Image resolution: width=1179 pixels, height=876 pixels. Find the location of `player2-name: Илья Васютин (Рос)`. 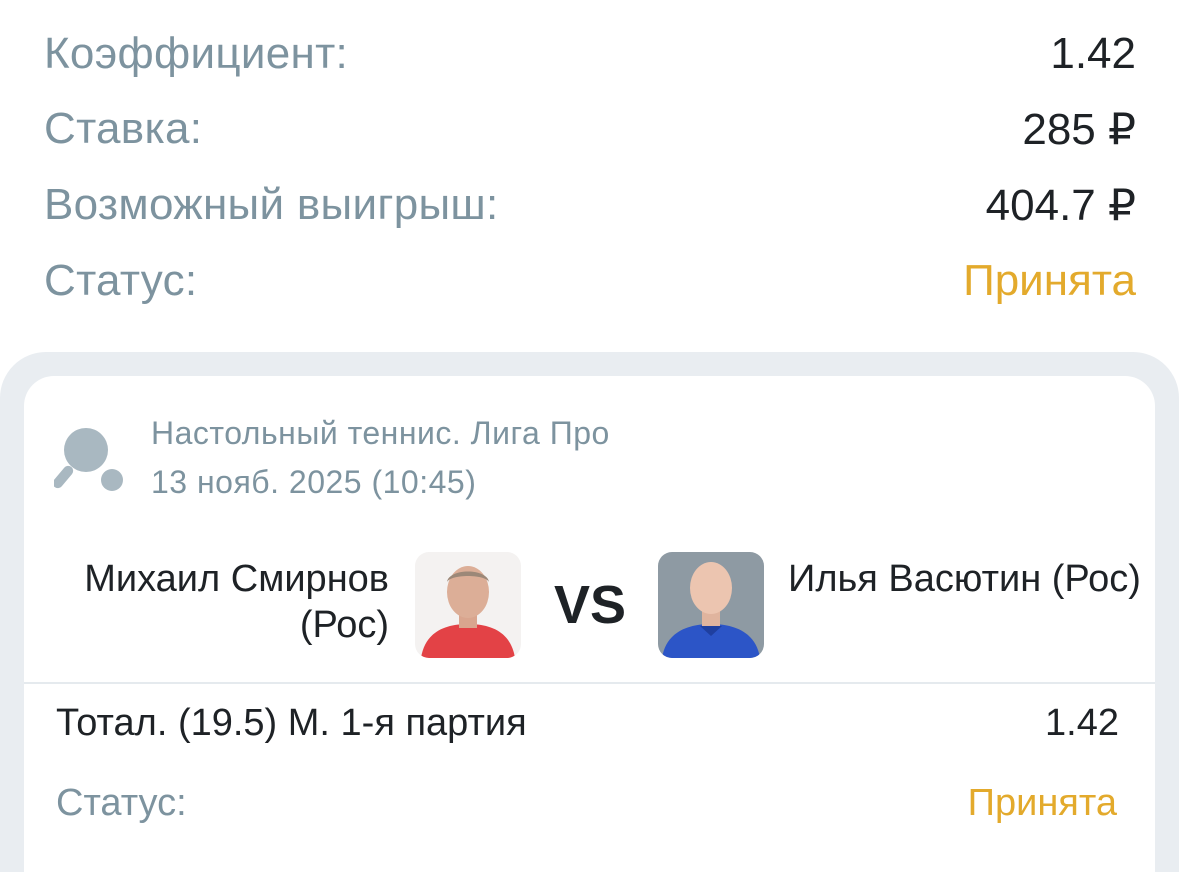

player2-name: Илья Васютин (Рос) is located at coordinates (964, 579).